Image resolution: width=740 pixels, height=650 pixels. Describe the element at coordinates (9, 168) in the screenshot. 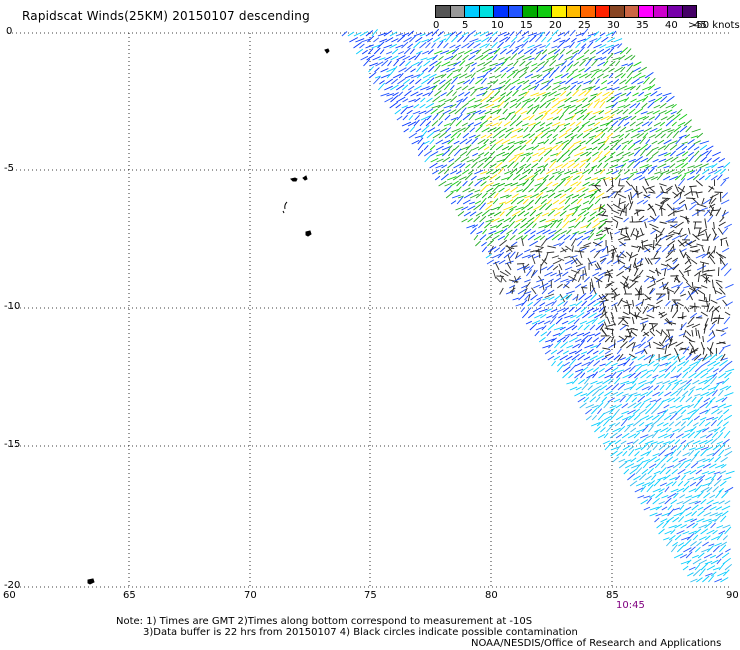

I see `latitude-label: -5` at that location.